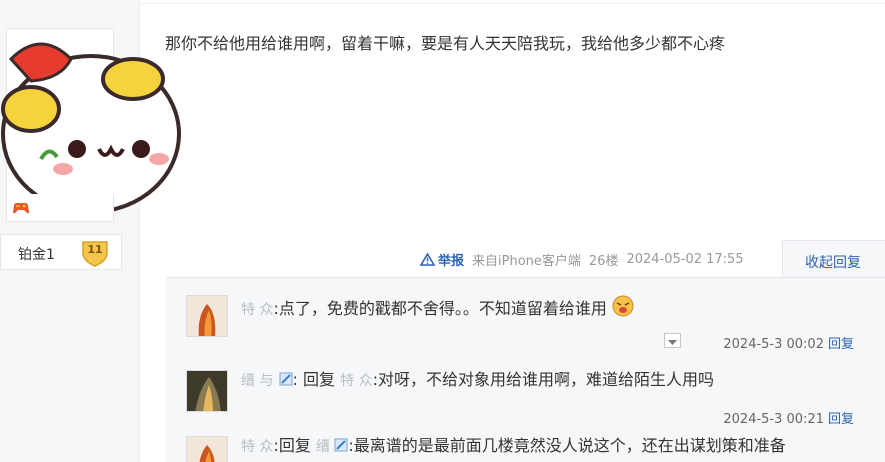  Describe the element at coordinates (21, 208) in the screenshot. I see `game-controller-icon` at that location.